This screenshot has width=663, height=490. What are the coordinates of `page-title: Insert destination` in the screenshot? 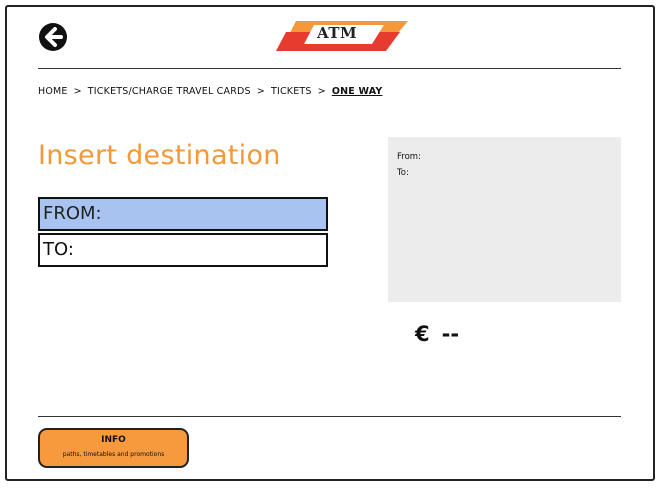 It's located at (159, 155).